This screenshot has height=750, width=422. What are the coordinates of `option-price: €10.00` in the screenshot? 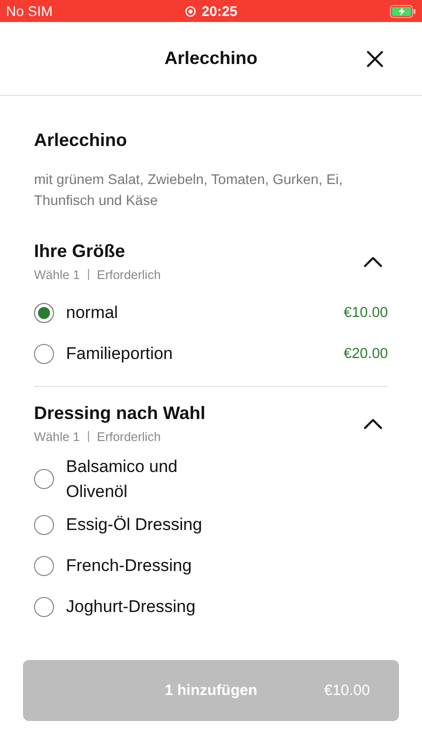 It's located at (366, 312).